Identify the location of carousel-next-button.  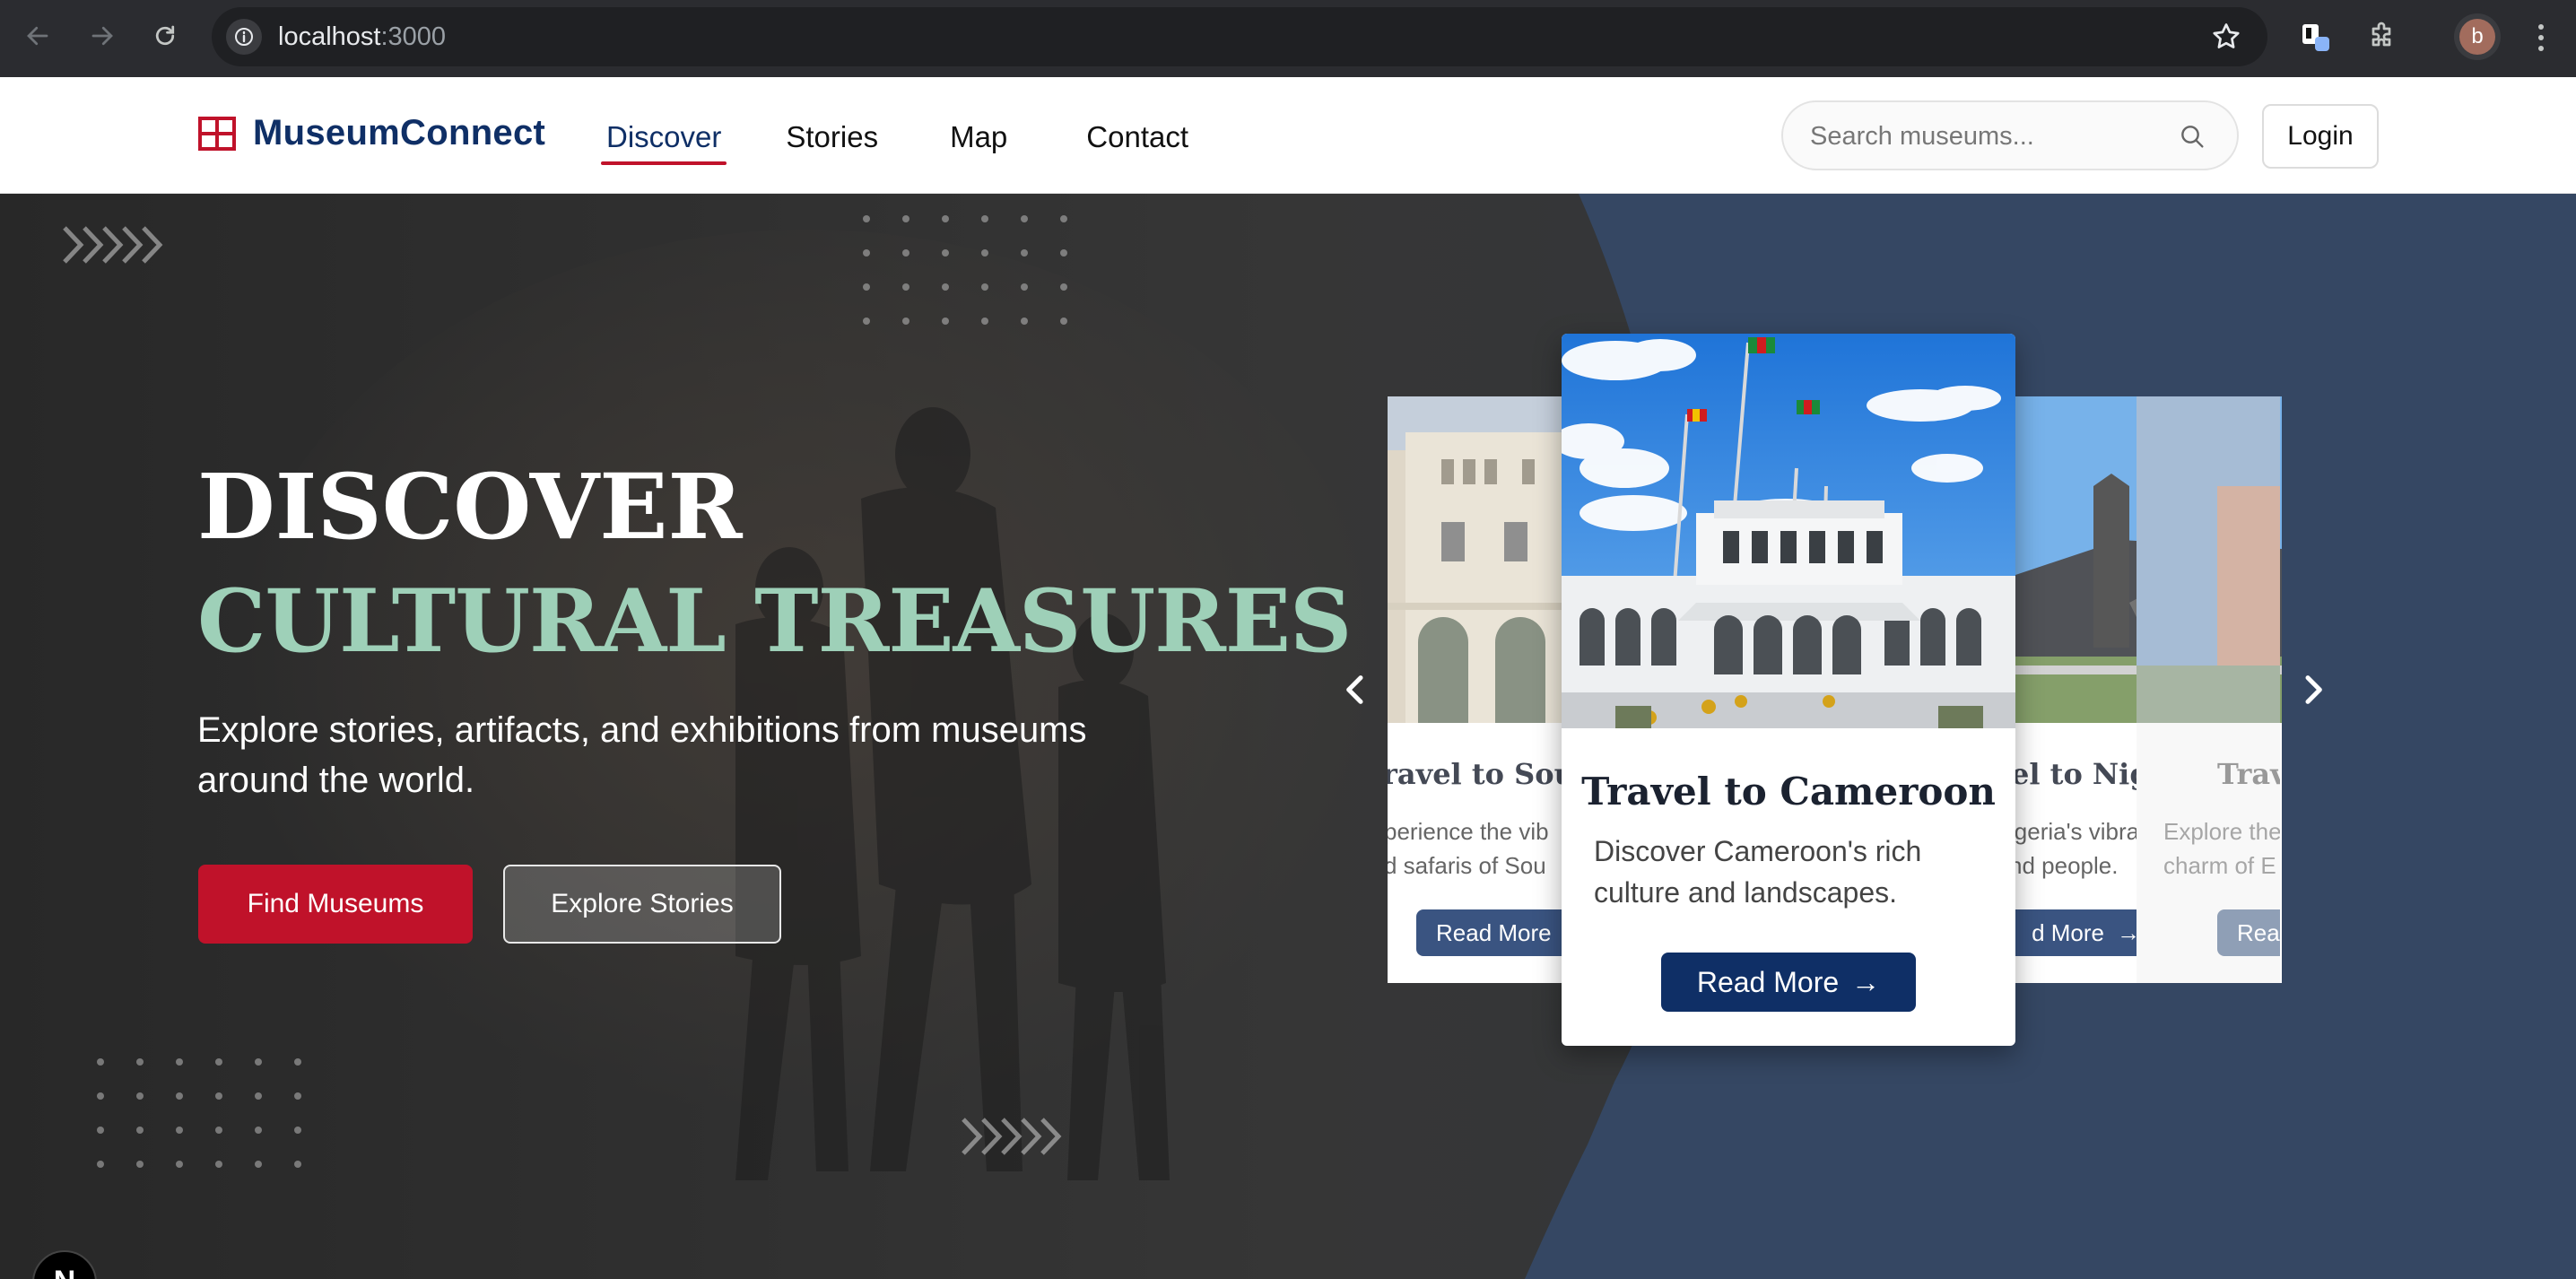
(2312, 690).